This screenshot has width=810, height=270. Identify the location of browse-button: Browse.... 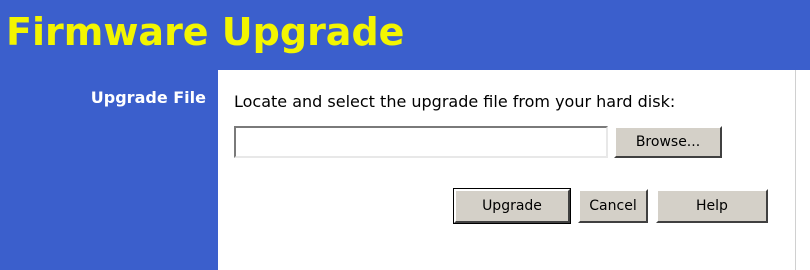
(668, 142).